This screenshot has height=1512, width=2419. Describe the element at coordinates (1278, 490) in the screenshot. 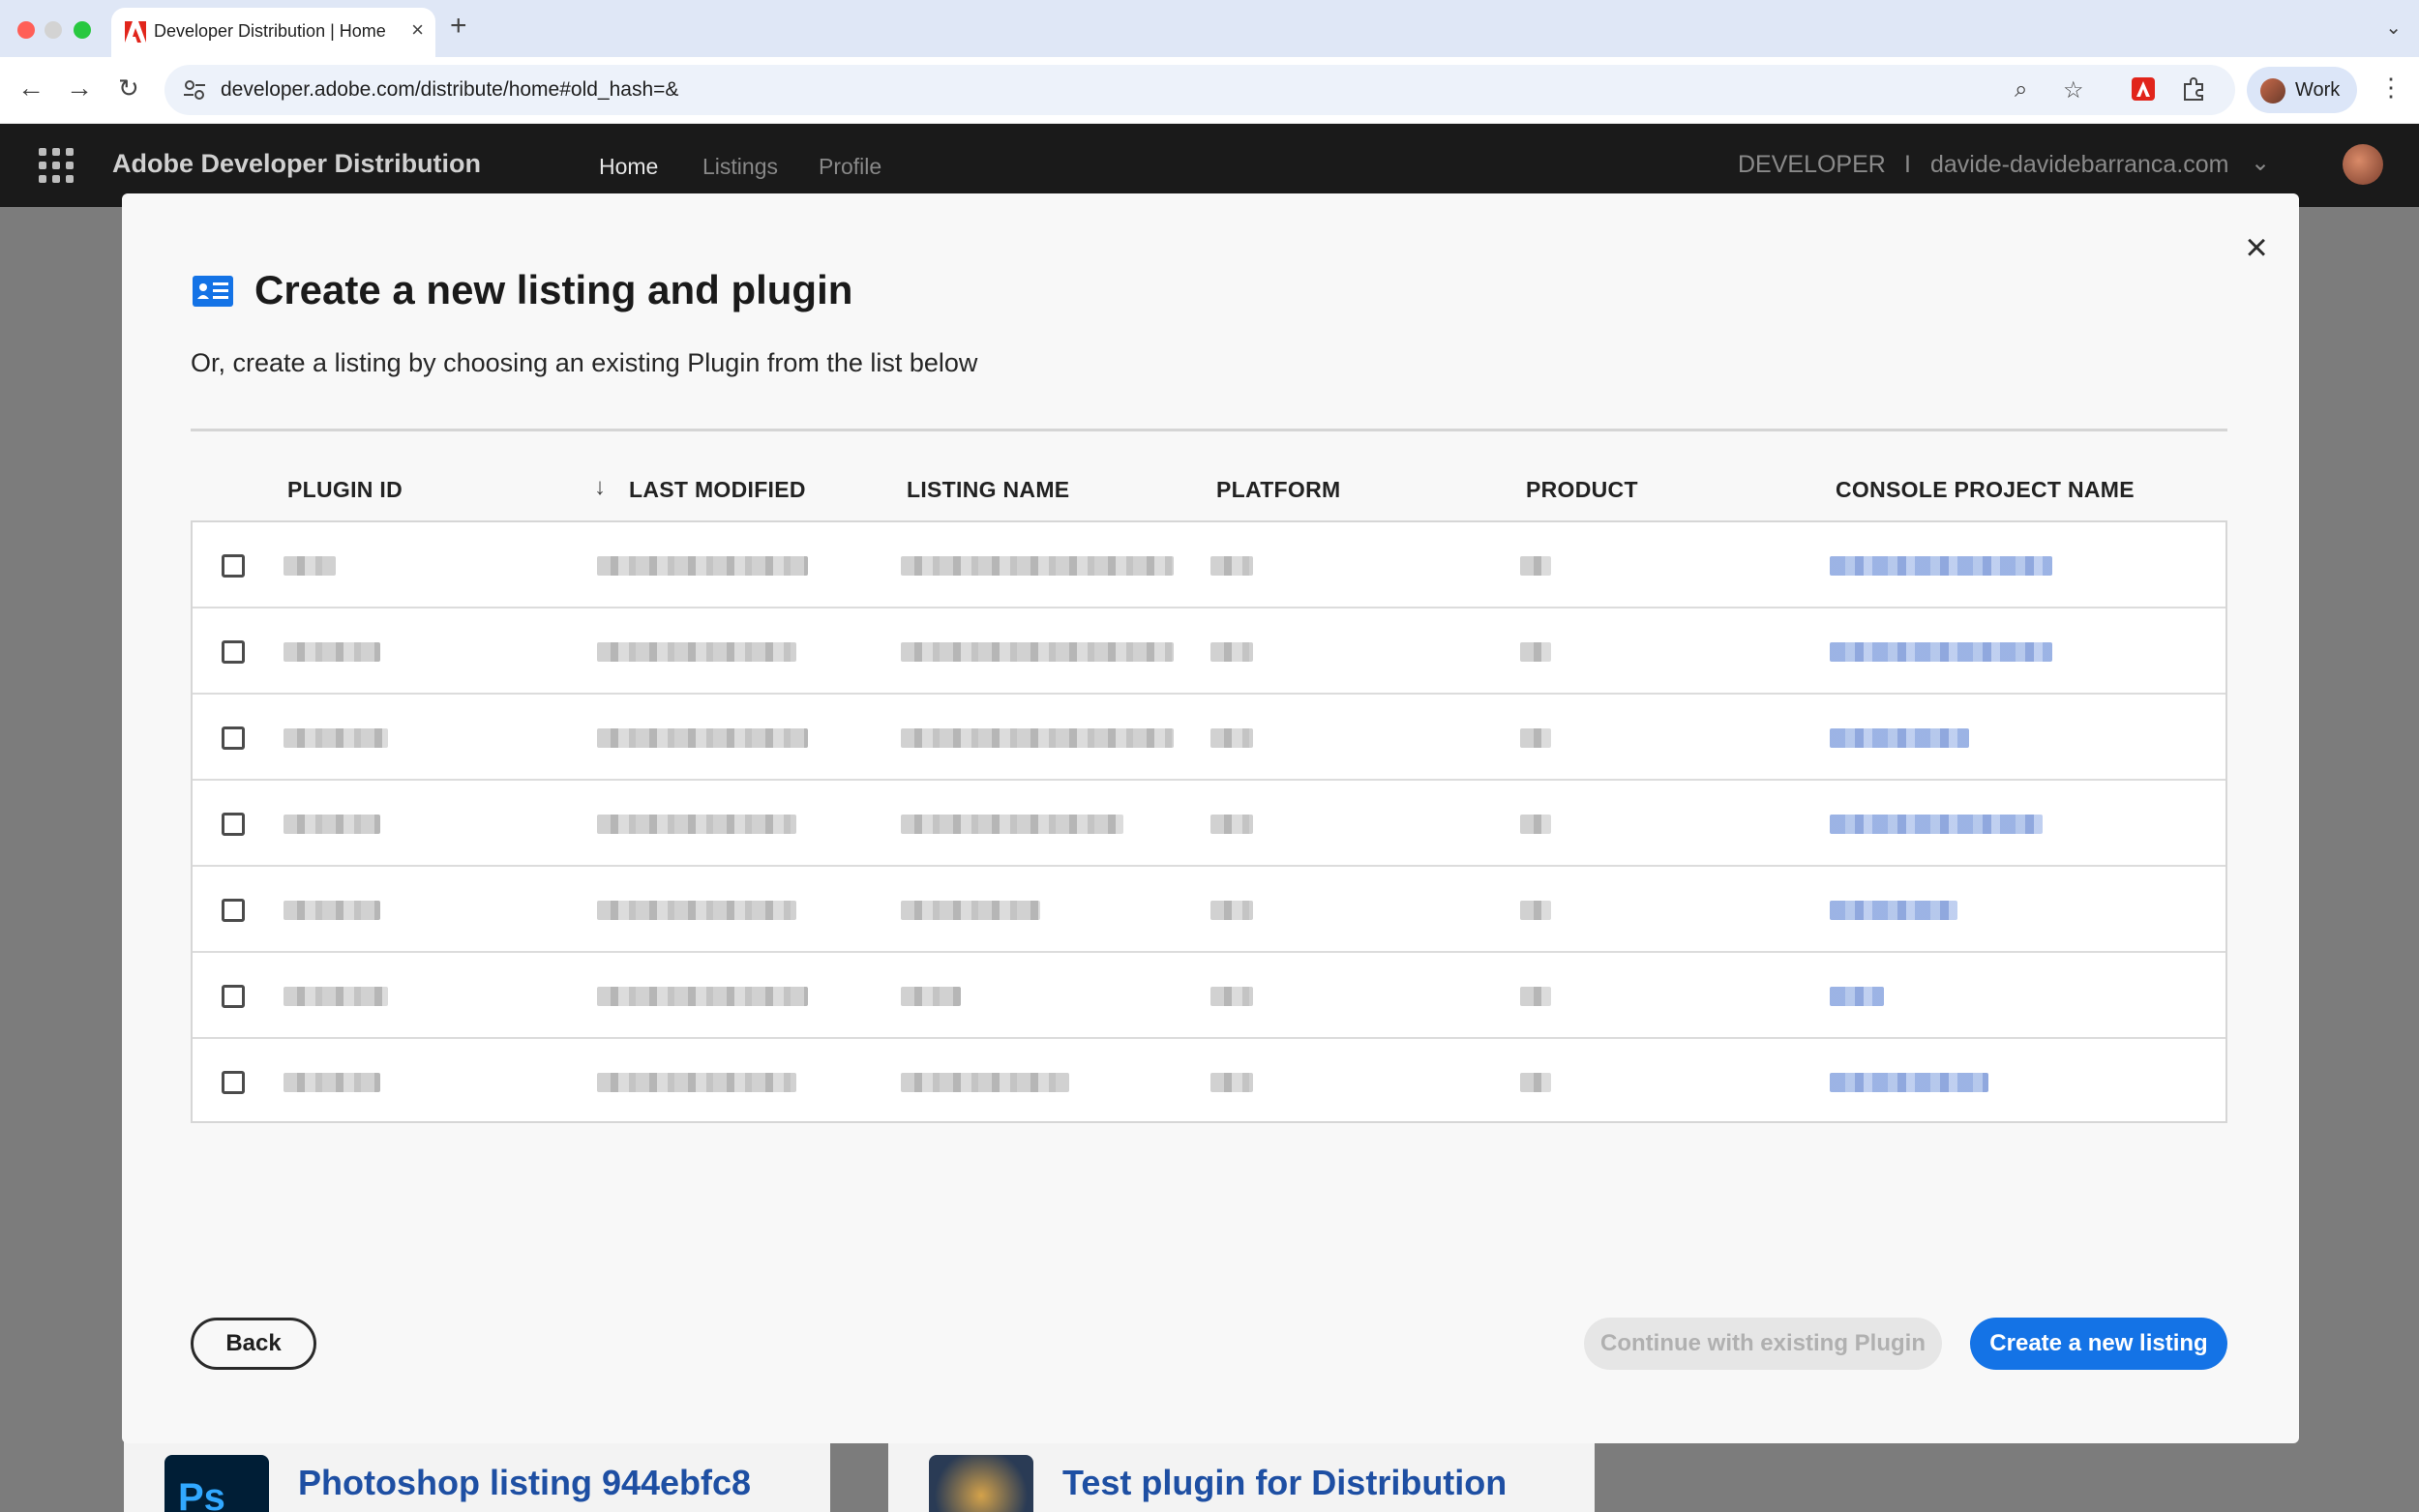

I see `column-header-platform: PLATFORM` at that location.